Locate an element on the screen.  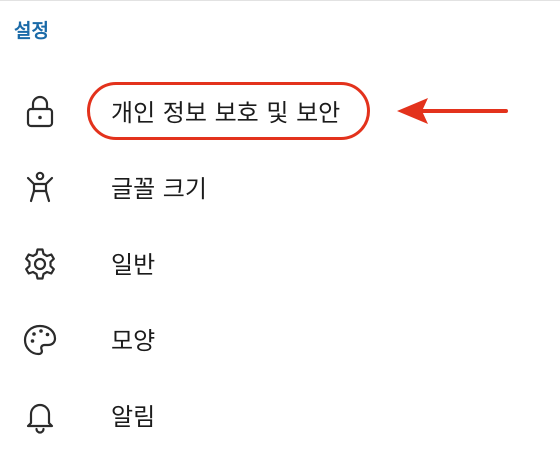
bell-icon is located at coordinates (40, 416).